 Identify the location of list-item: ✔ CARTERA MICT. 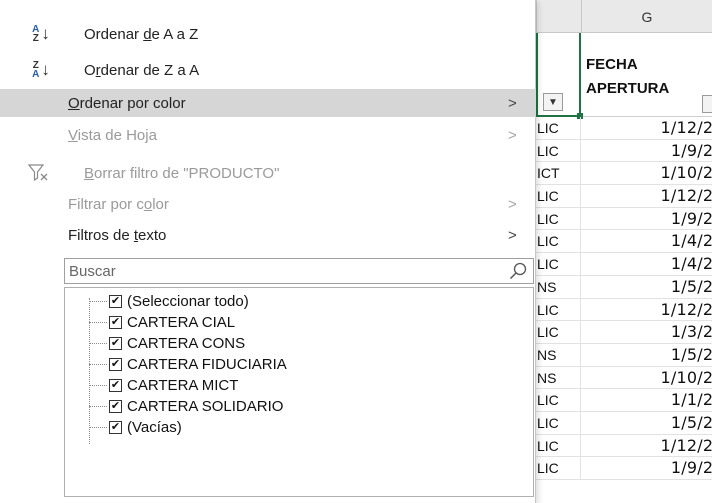
(163, 385).